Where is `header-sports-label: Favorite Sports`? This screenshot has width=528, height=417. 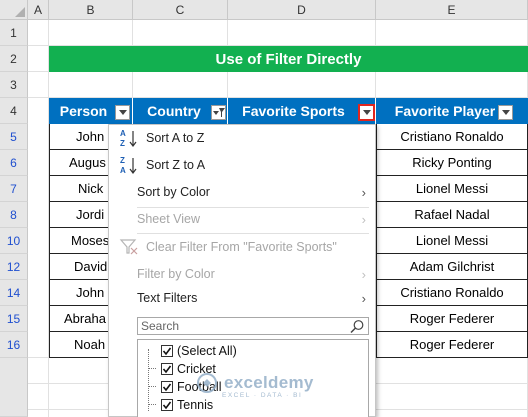 header-sports-label: Favorite Sports is located at coordinates (293, 111).